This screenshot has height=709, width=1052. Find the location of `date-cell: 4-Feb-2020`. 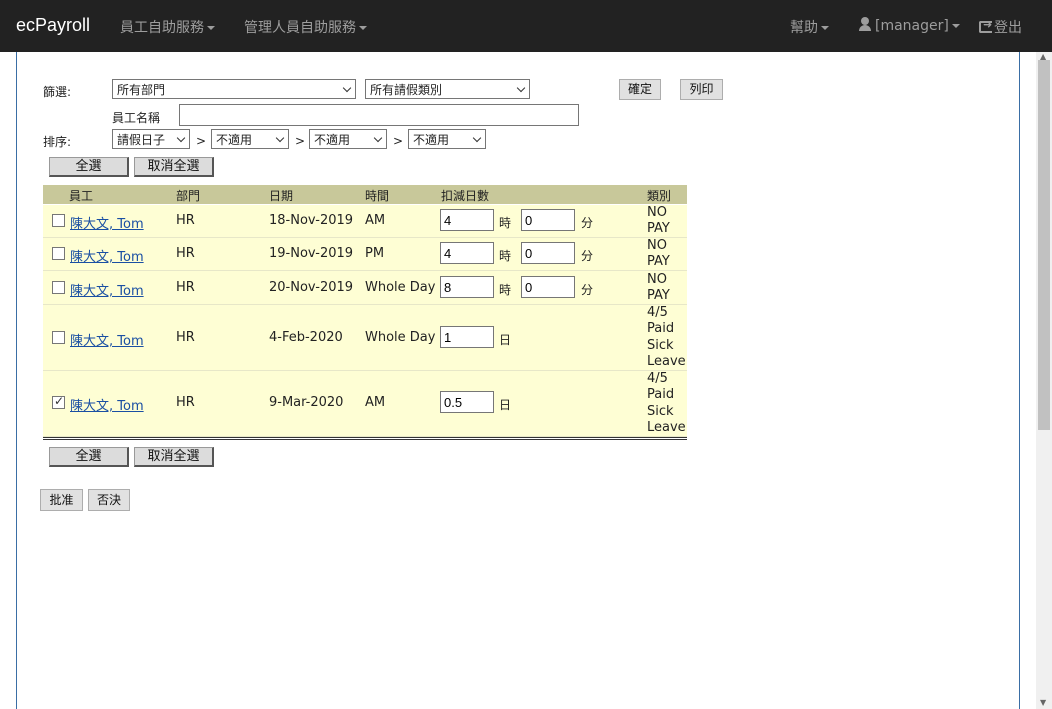

date-cell: 4-Feb-2020 is located at coordinates (306, 337).